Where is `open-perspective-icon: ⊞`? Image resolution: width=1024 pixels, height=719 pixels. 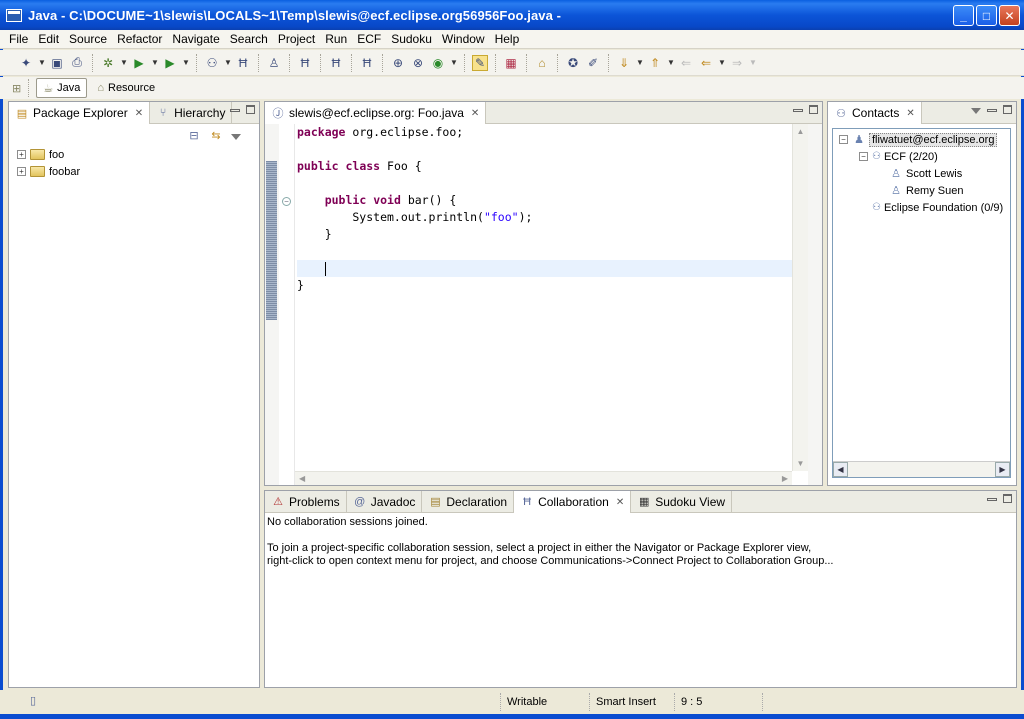
open-perspective-icon: ⊞ is located at coordinates (16, 88).